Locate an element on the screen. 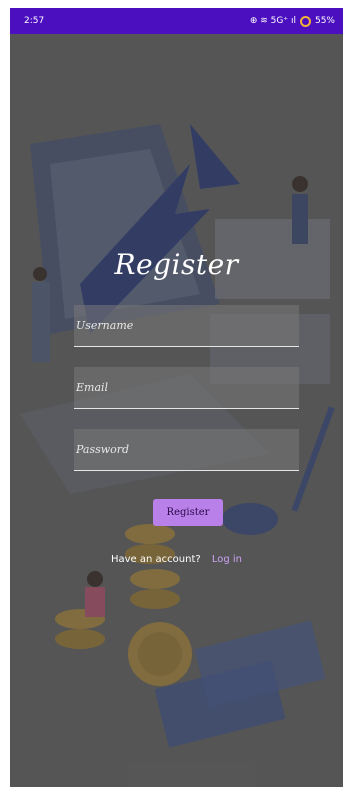 Image resolution: width=353 pixels, height=787 pixels. battery-percent: 55% is located at coordinates (324, 21).